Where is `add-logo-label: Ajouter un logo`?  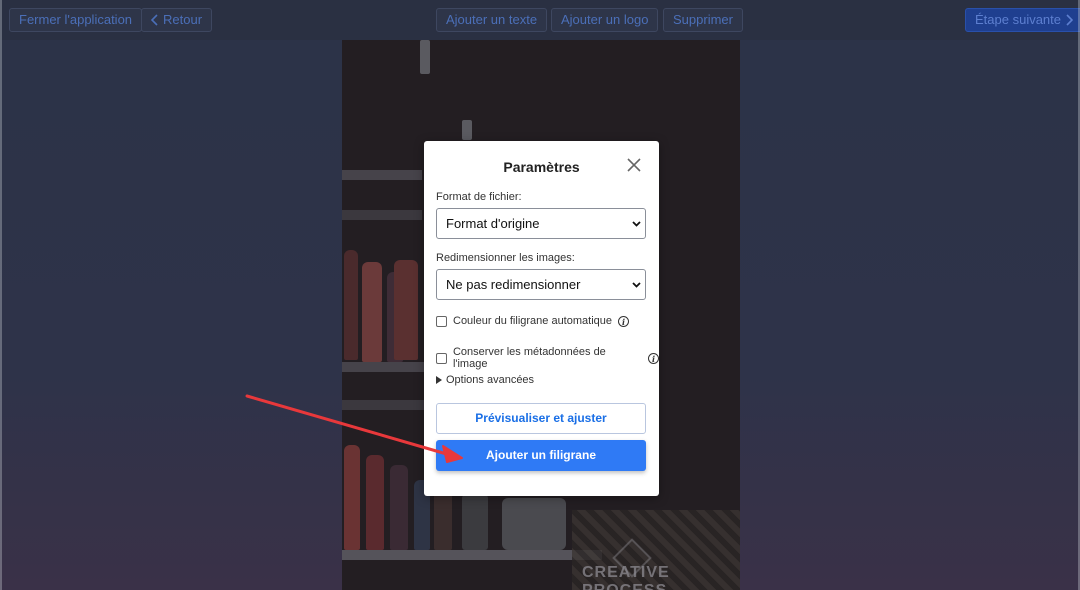
add-logo-label: Ajouter un logo is located at coordinates (605, 19).